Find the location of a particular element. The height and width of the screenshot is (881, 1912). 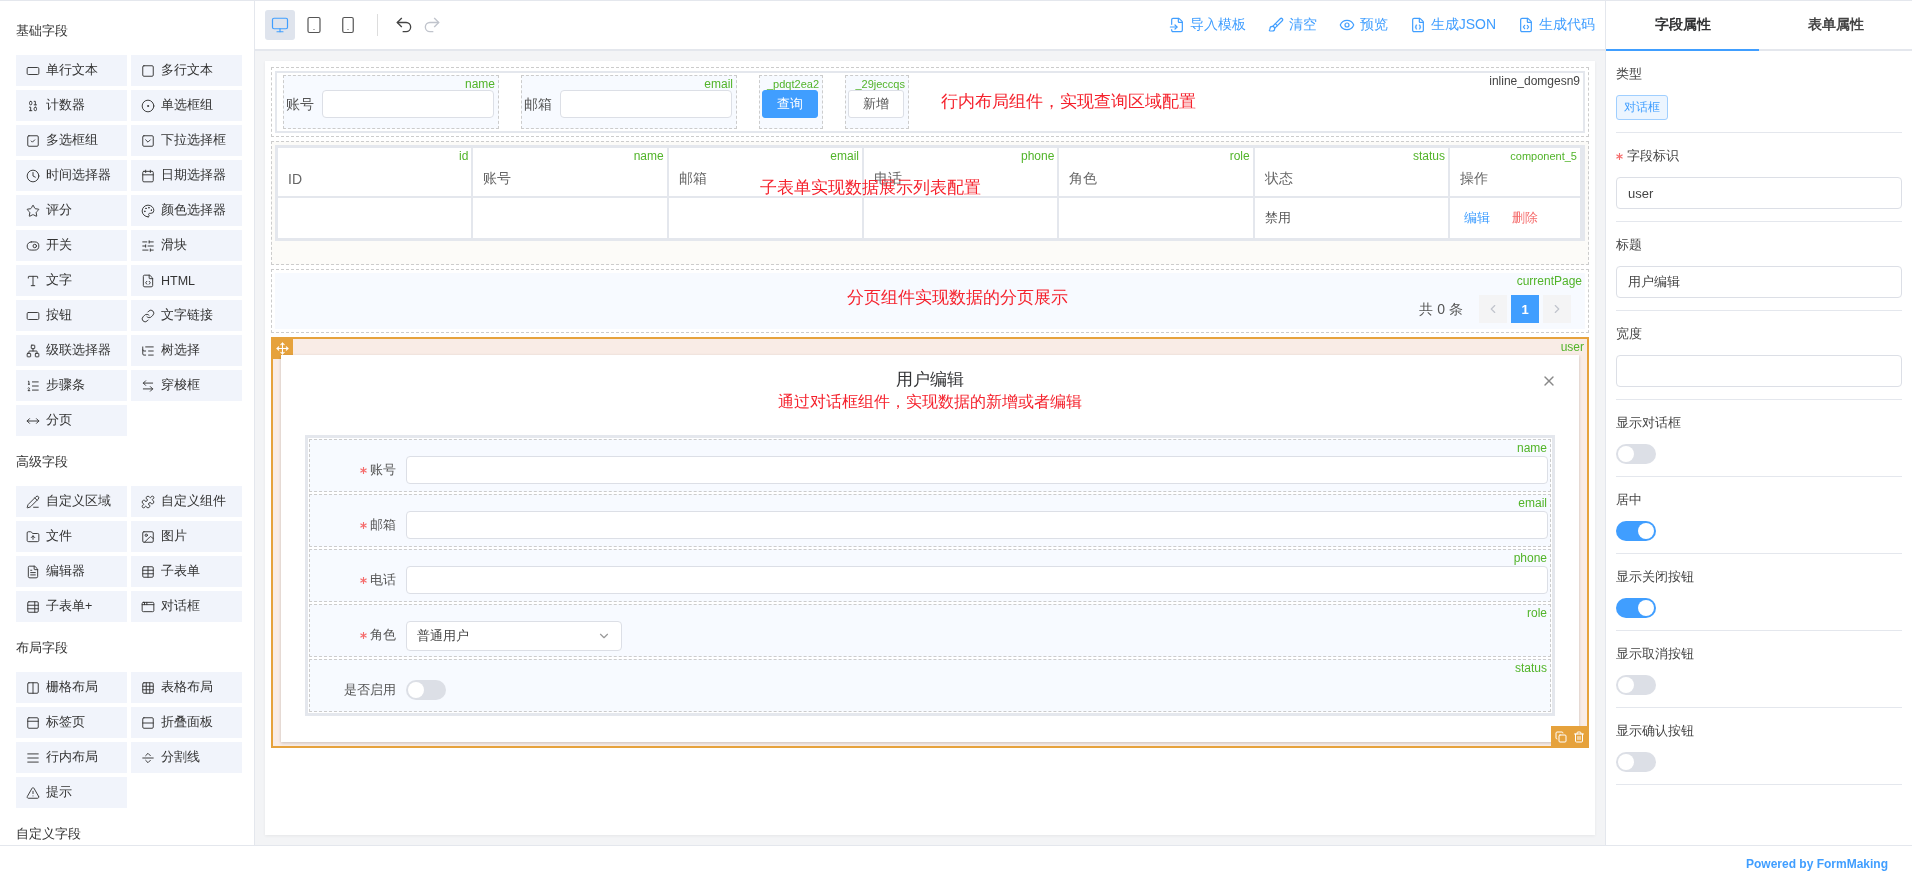

undo-icon is located at coordinates (404, 25).